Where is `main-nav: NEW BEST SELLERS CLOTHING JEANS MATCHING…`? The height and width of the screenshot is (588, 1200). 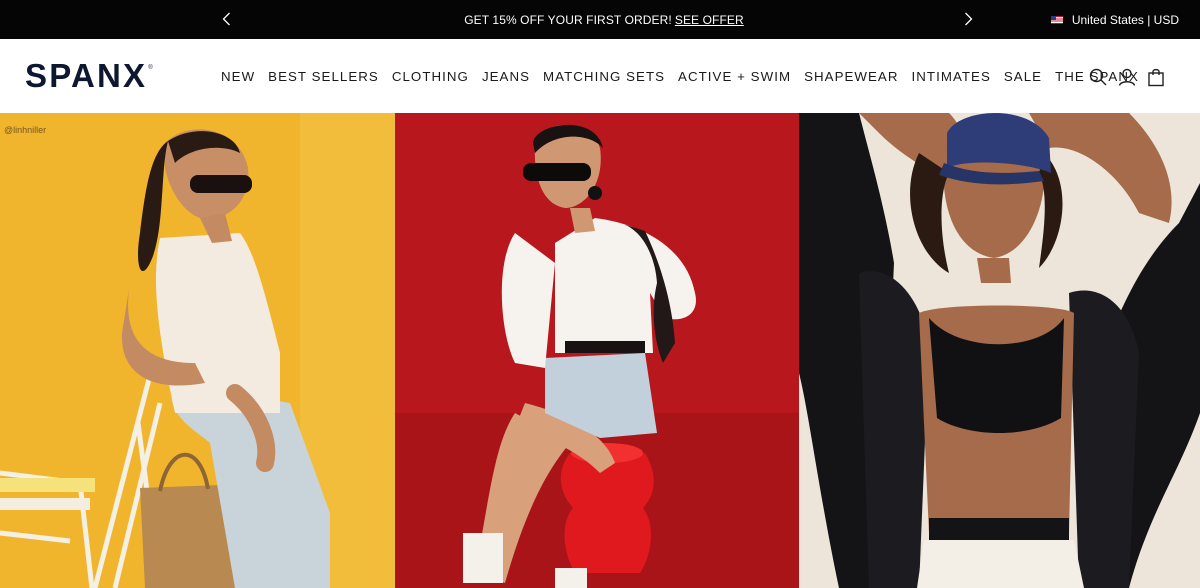 main-nav: NEW BEST SELLERS CLOTHING JEANS MATCHING… is located at coordinates (680, 76).